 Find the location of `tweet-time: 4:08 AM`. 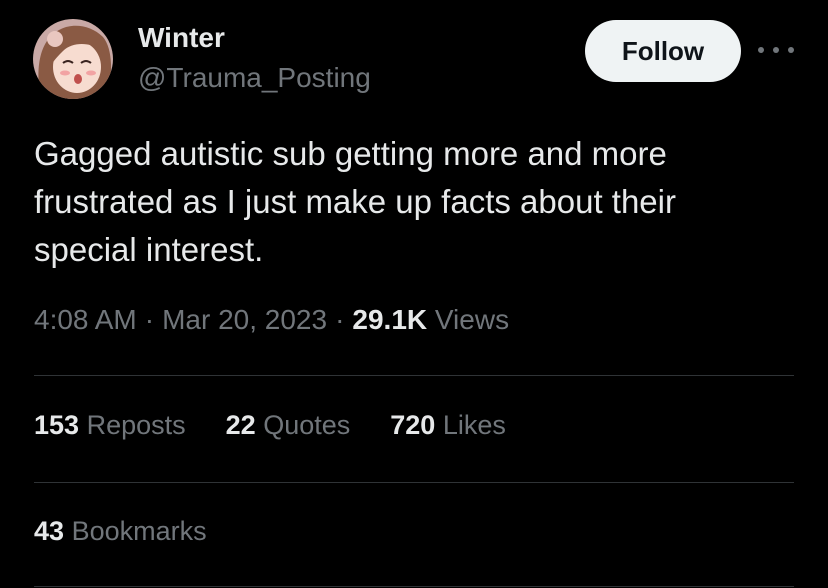

tweet-time: 4:08 AM is located at coordinates (85, 319).